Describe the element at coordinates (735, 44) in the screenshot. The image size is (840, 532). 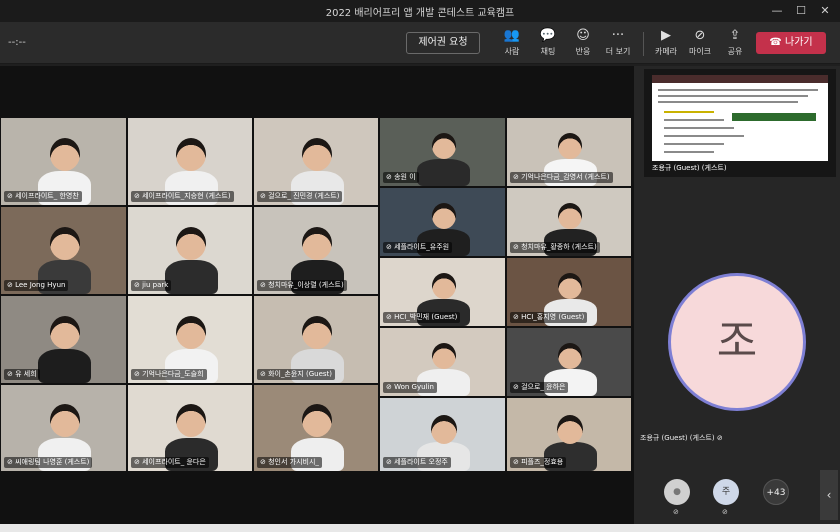
I see `share-button: ⇪ 공유` at that location.